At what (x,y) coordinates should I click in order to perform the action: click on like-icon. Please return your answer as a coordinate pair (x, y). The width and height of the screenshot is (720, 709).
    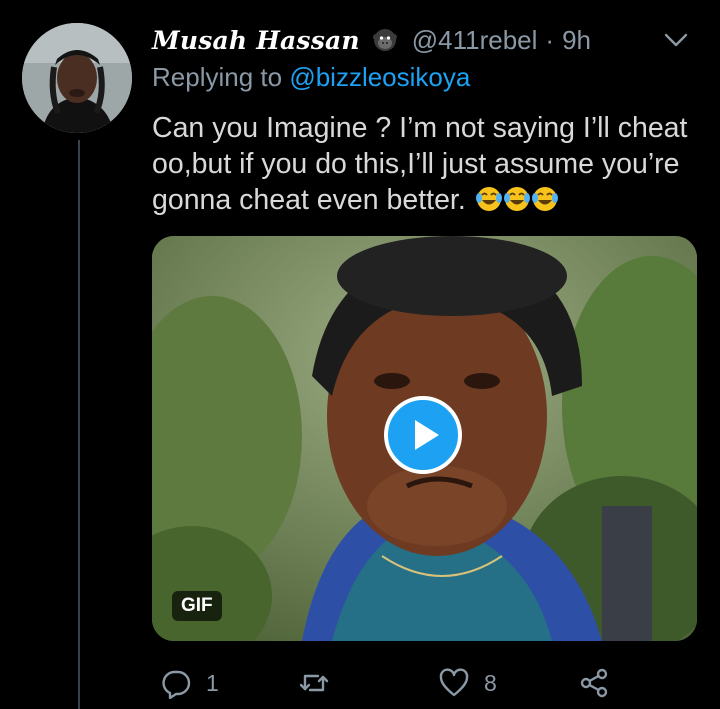
    Looking at the image, I should click on (454, 682).